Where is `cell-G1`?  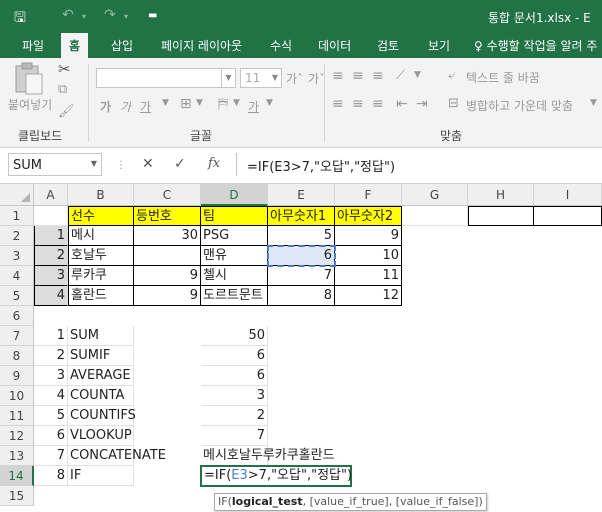
cell-G1 is located at coordinates (435, 216).